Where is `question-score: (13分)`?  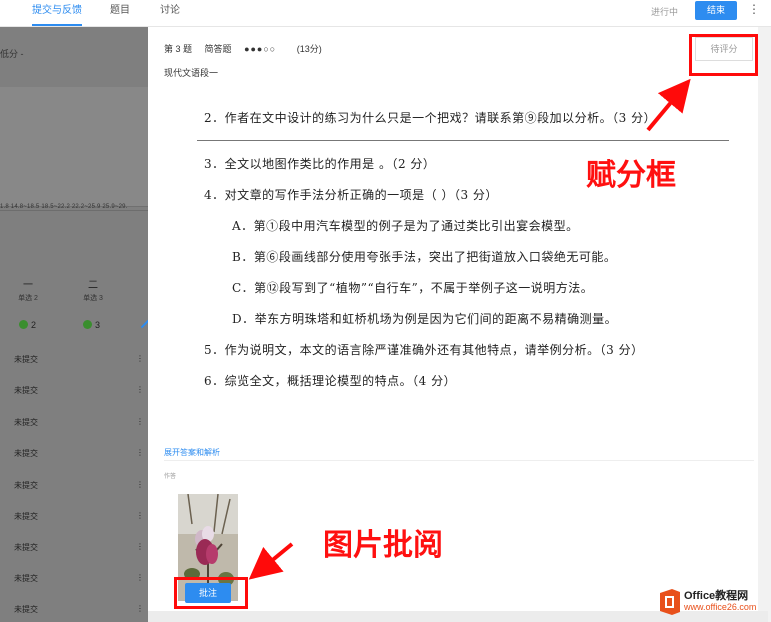 question-score: (13分) is located at coordinates (309, 49).